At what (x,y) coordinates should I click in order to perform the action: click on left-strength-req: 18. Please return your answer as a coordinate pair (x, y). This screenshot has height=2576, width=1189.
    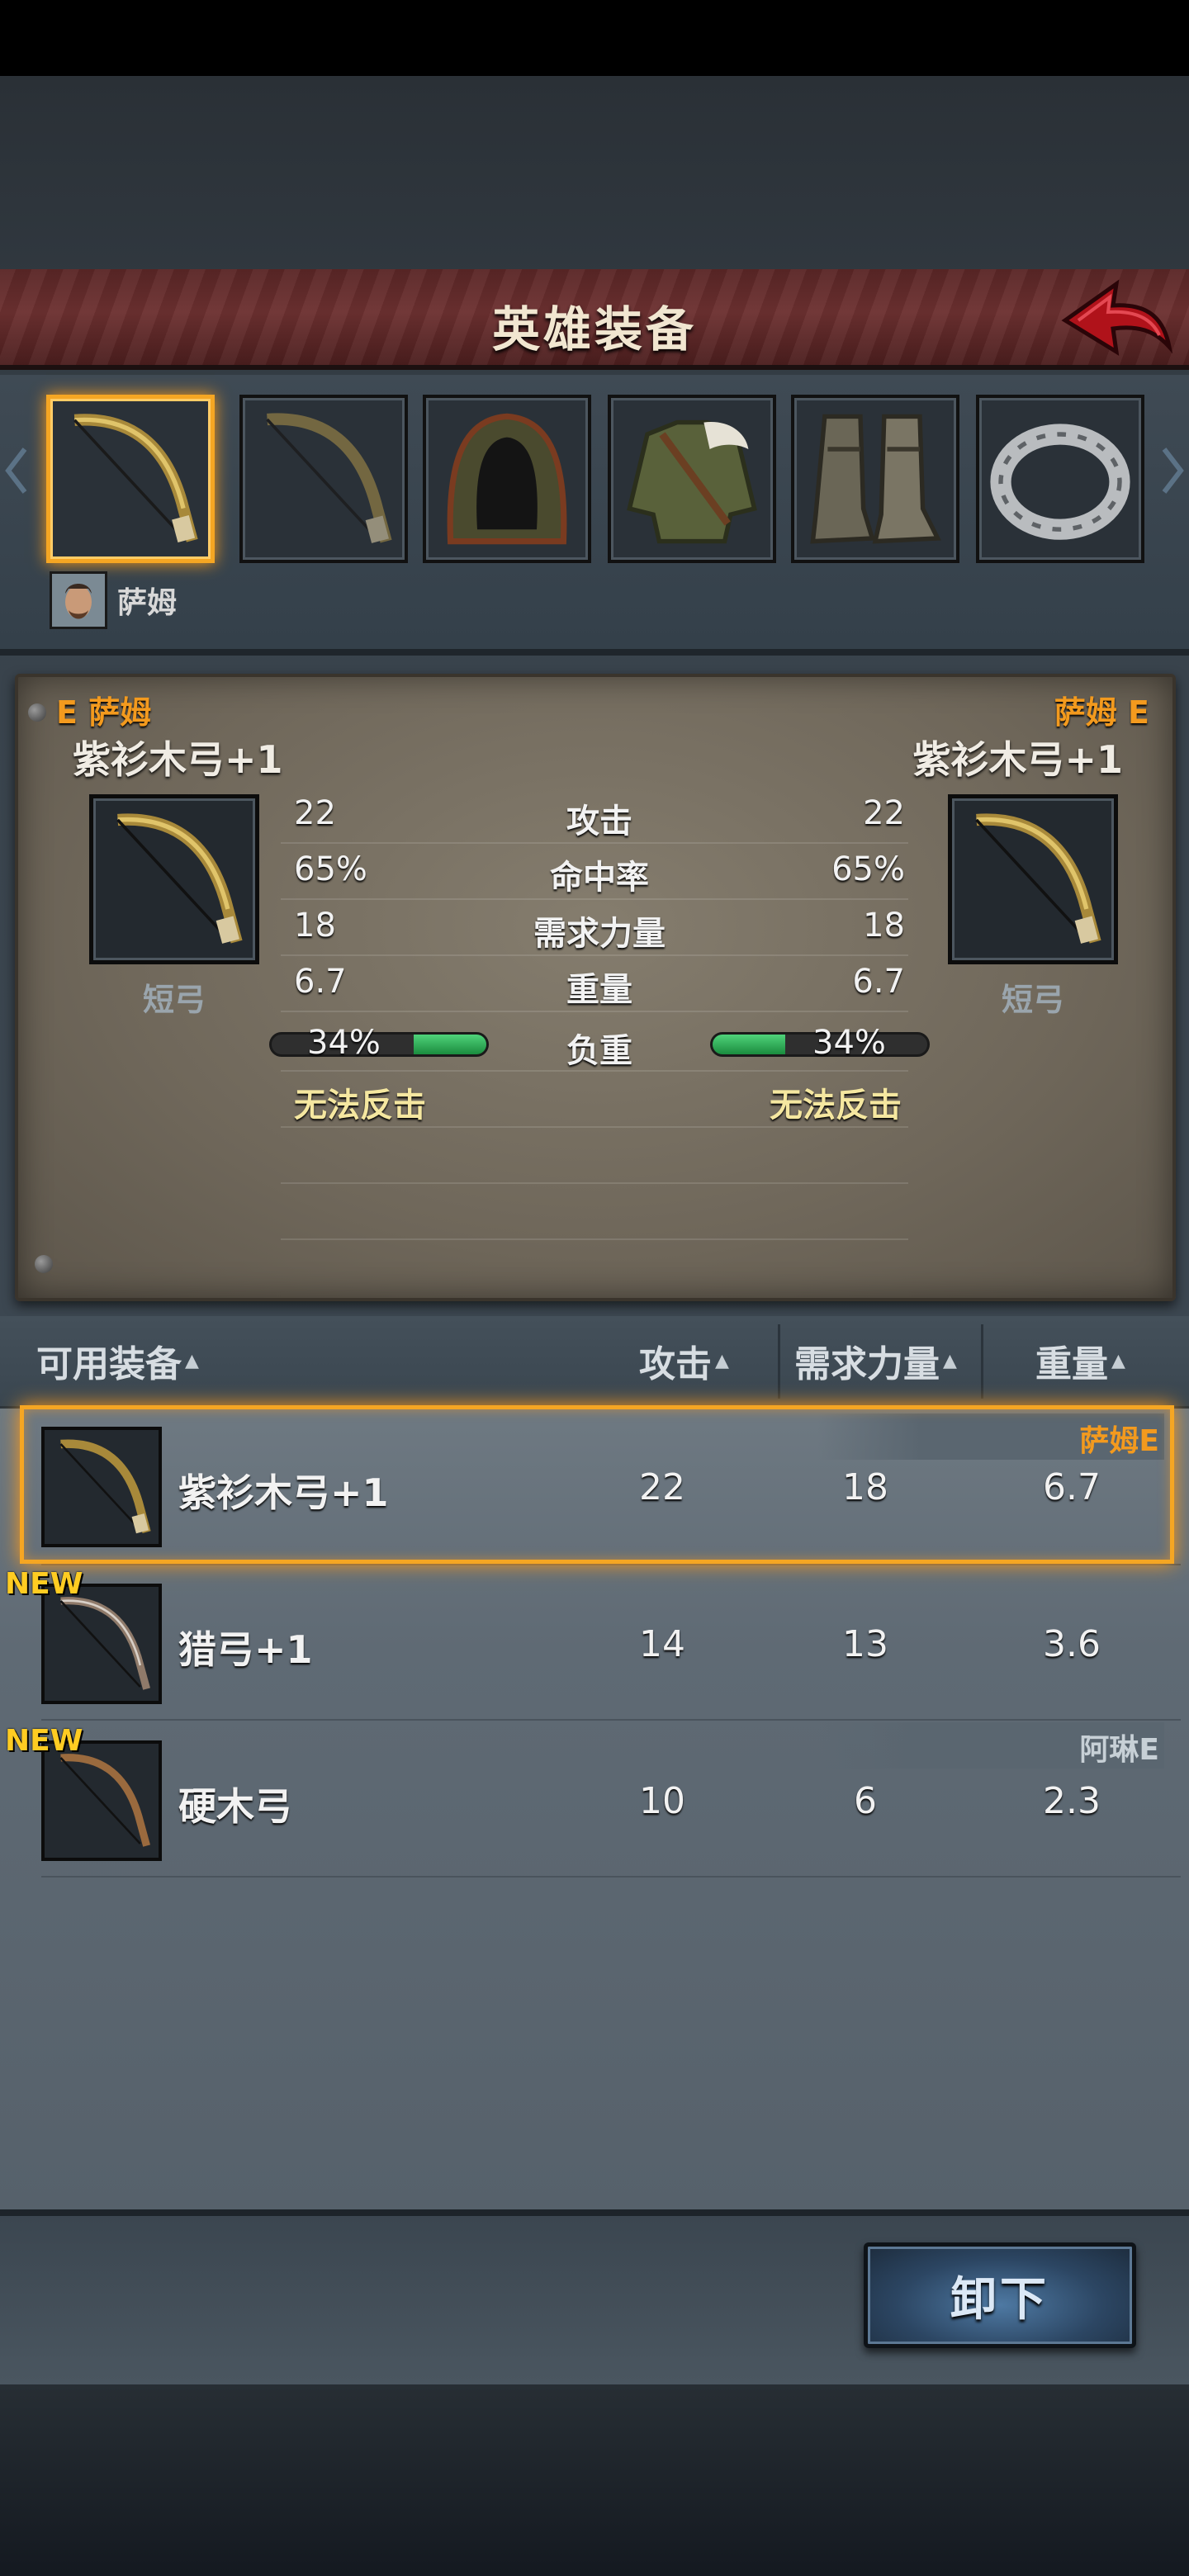
    Looking at the image, I should click on (315, 926).